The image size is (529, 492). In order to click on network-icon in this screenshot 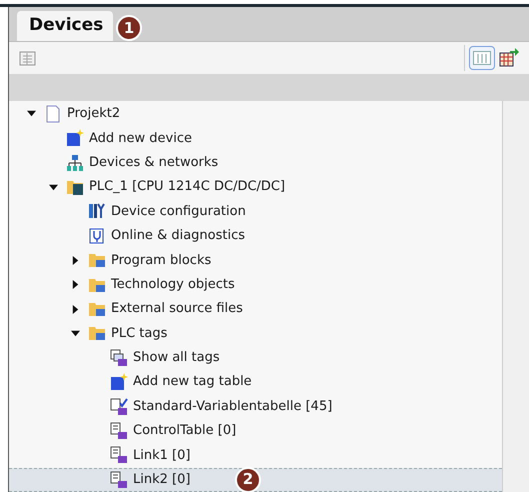, I will do `click(75, 163)`.